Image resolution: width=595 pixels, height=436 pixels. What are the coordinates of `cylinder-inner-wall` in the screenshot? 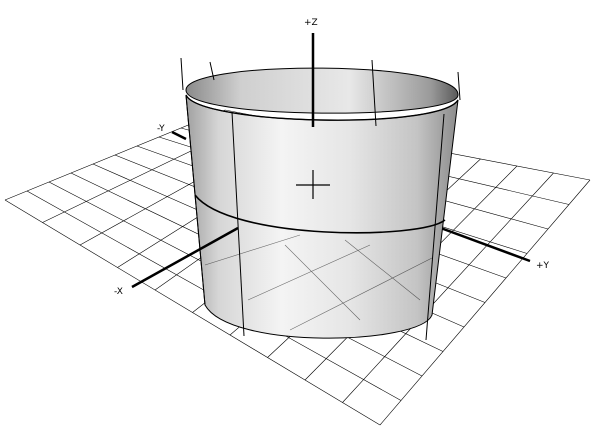 It's located at (322, 90).